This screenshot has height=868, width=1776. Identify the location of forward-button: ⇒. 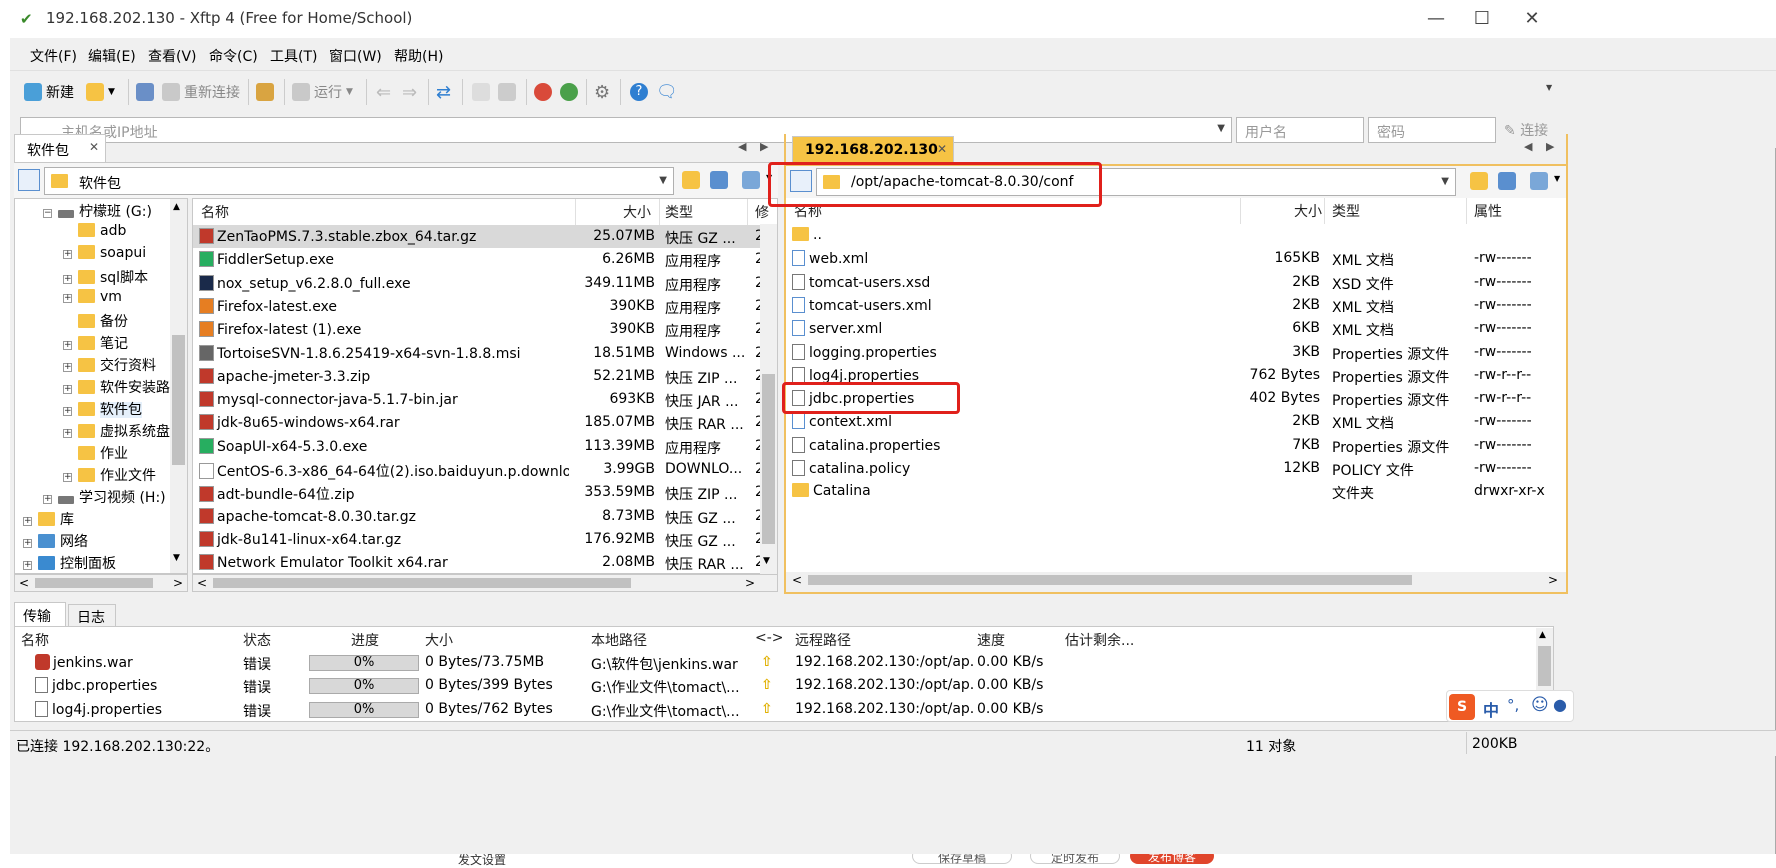
(409, 92).